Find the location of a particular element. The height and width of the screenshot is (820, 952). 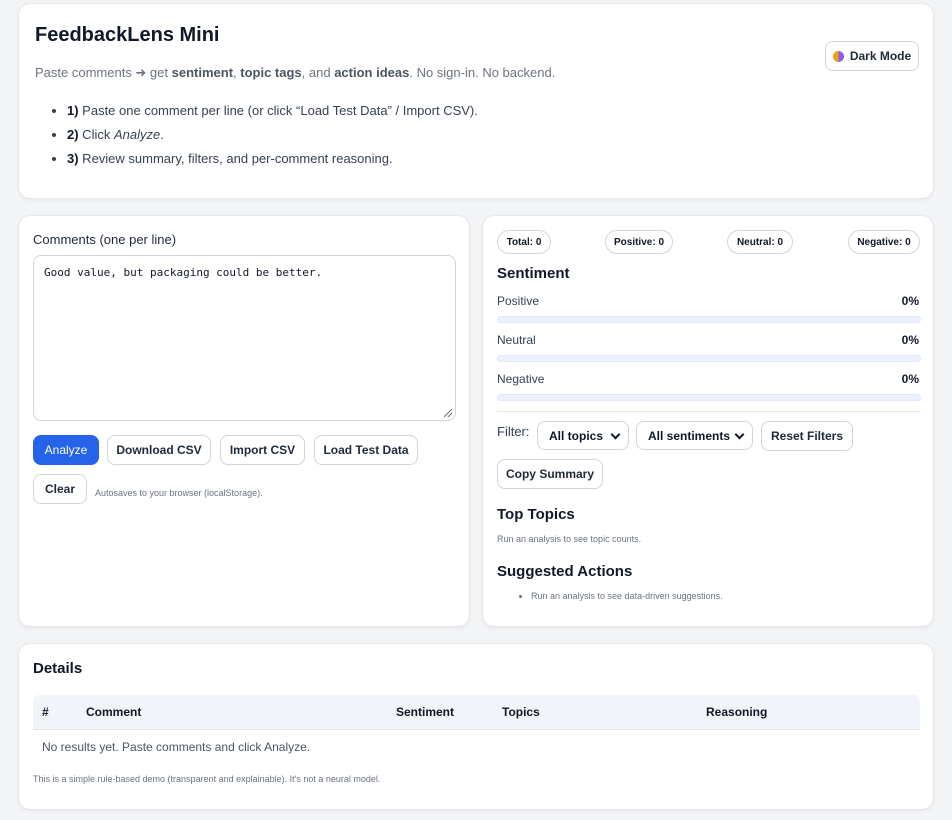

clear-button: Clear is located at coordinates (60, 489).